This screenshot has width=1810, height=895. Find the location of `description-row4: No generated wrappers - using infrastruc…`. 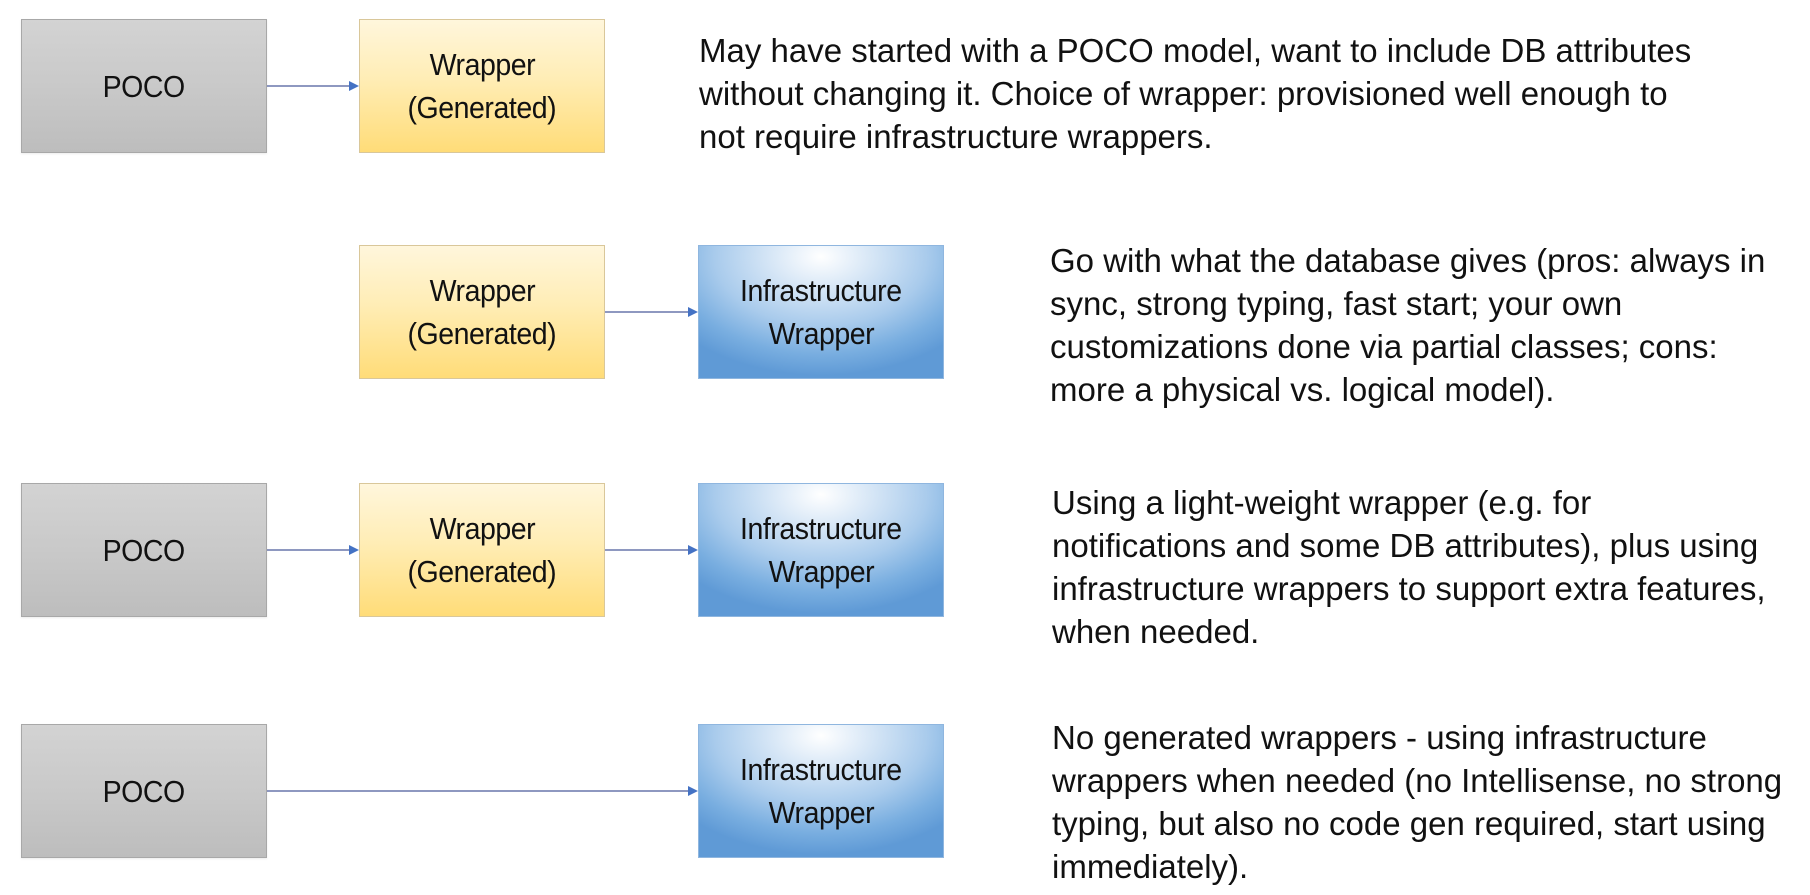

description-row4: No generated wrappers - using infrastruc… is located at coordinates (1417, 802).